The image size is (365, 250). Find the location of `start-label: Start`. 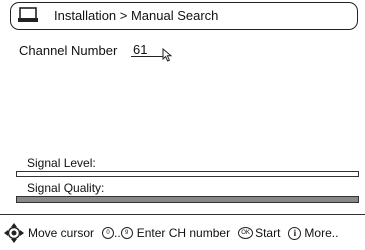

start-label: Start is located at coordinates (268, 233).